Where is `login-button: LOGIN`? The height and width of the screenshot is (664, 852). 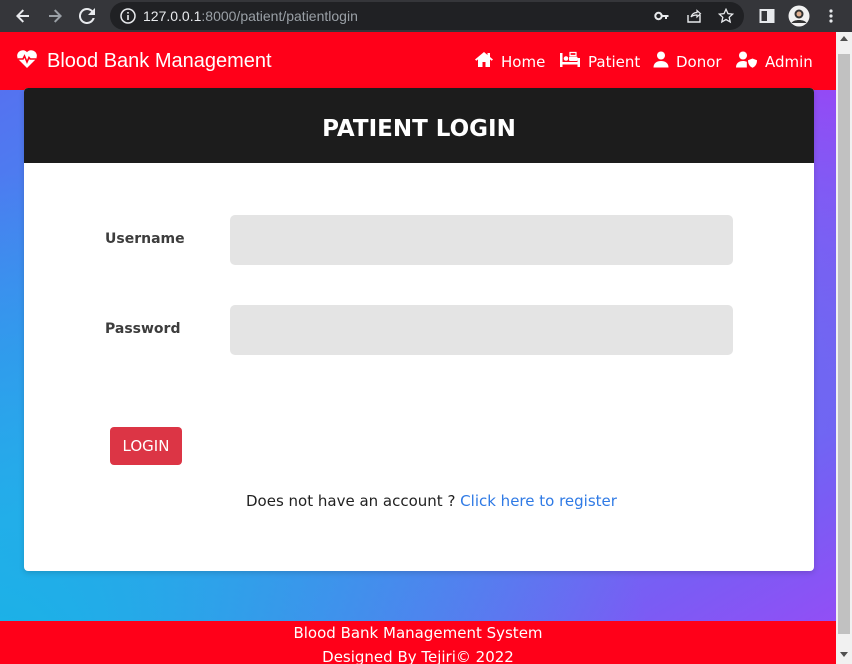
login-button: LOGIN is located at coordinates (146, 446).